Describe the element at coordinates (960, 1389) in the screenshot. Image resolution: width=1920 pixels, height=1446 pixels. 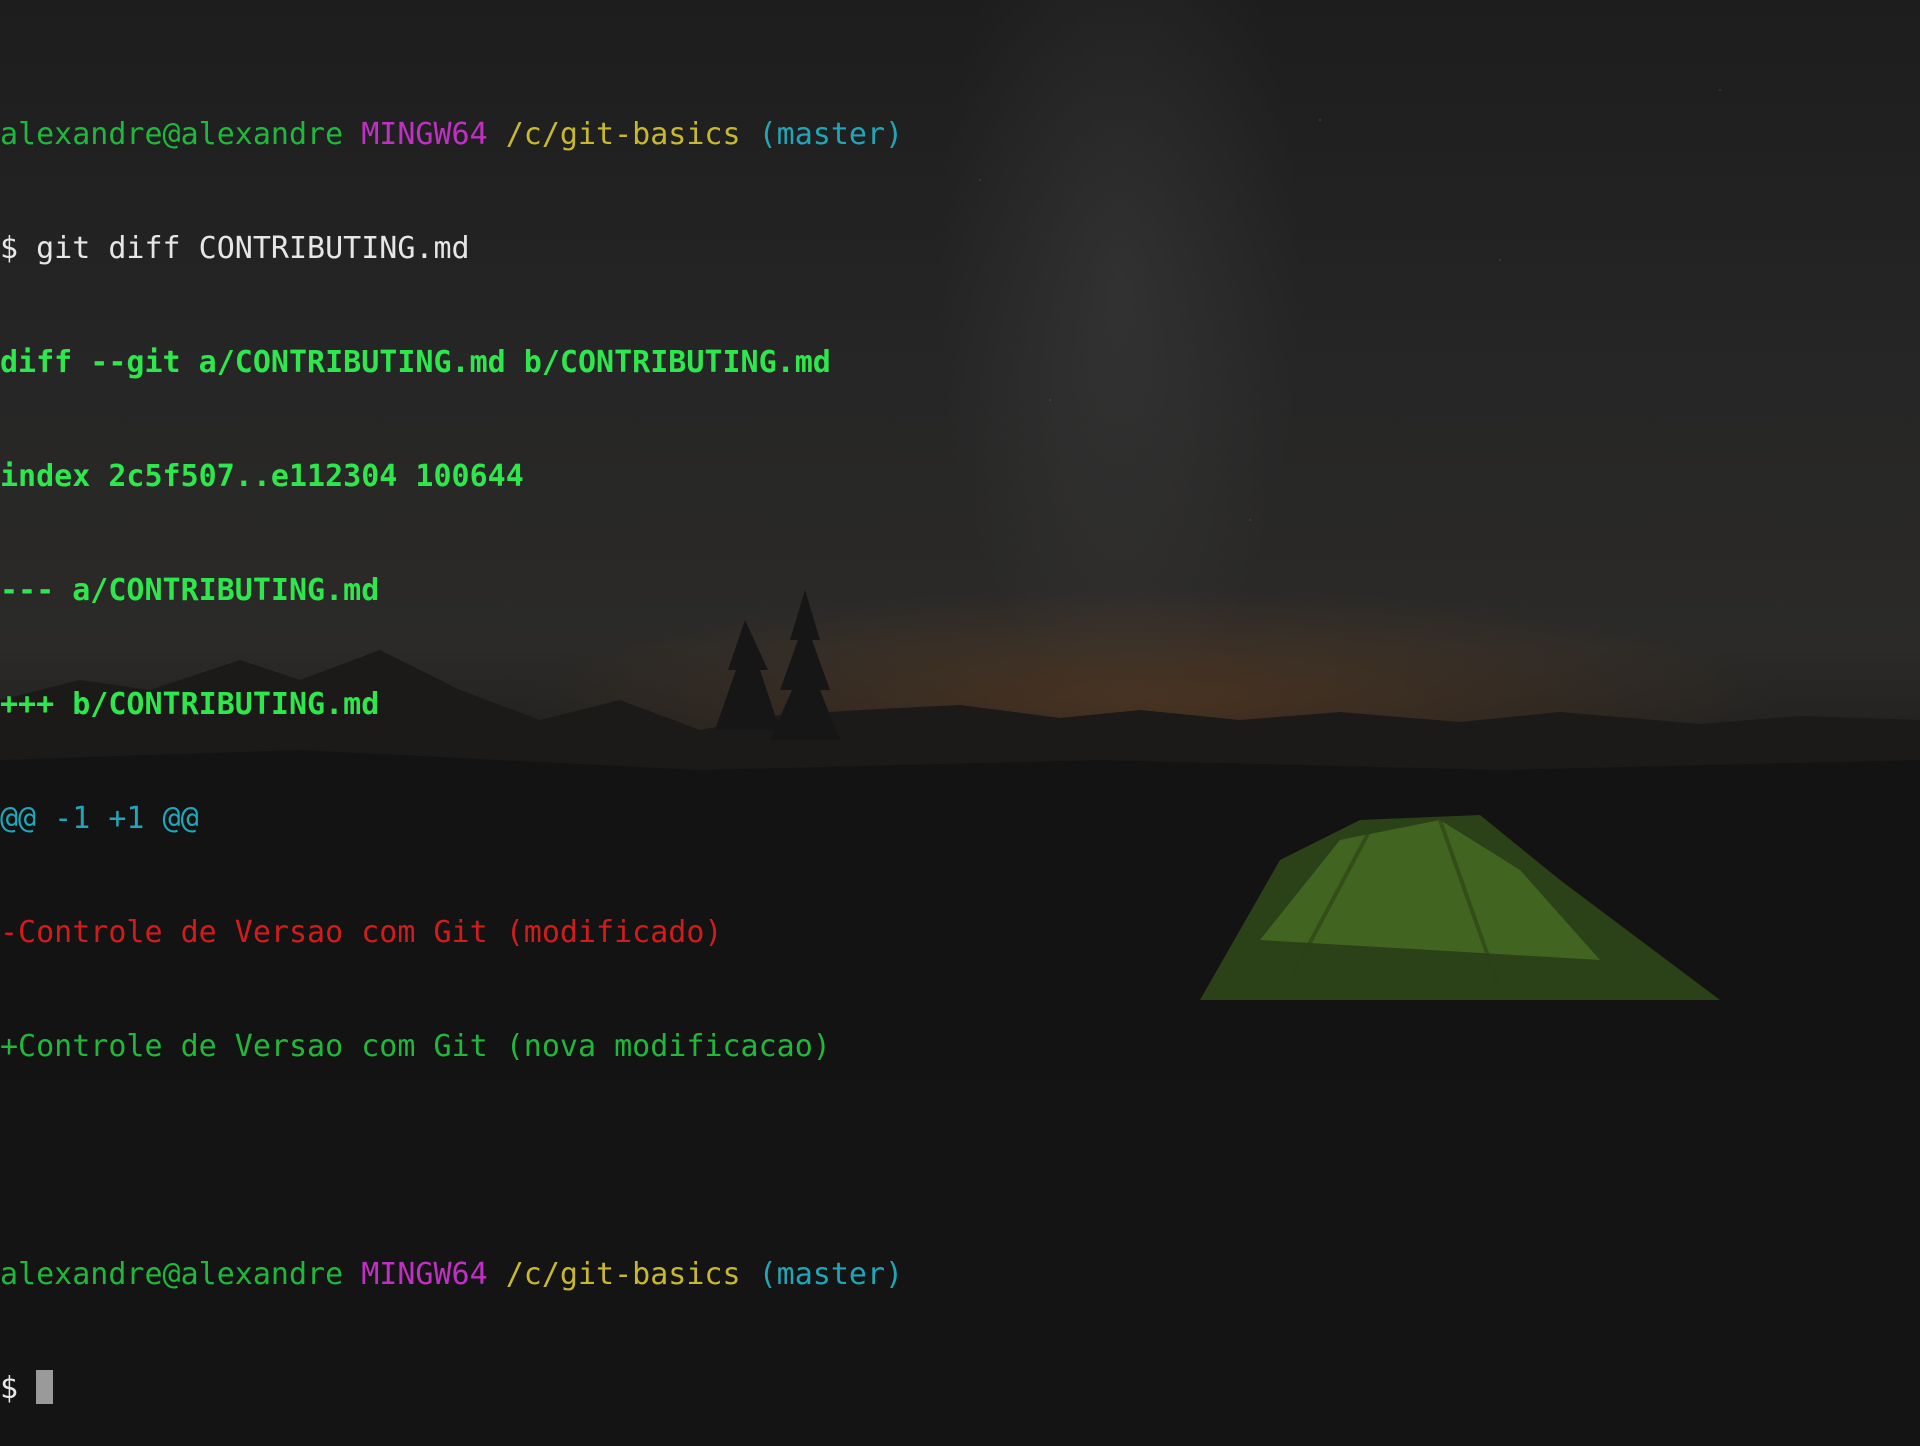
I see `input-line: $` at that location.